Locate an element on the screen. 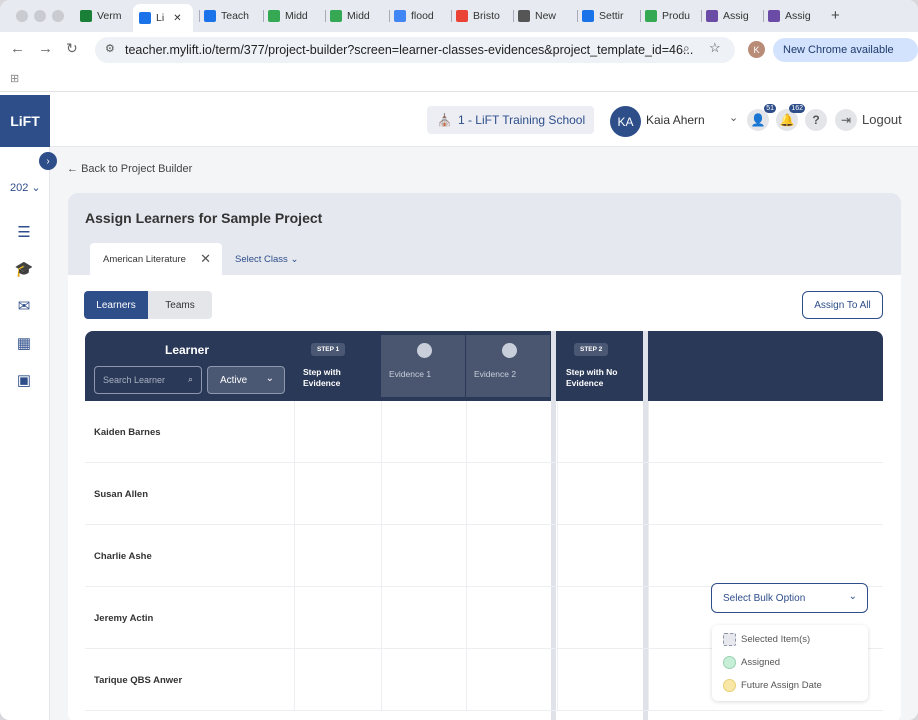 This screenshot has height=720, width=918. browser-tab: Li ✕ is located at coordinates (163, 18).